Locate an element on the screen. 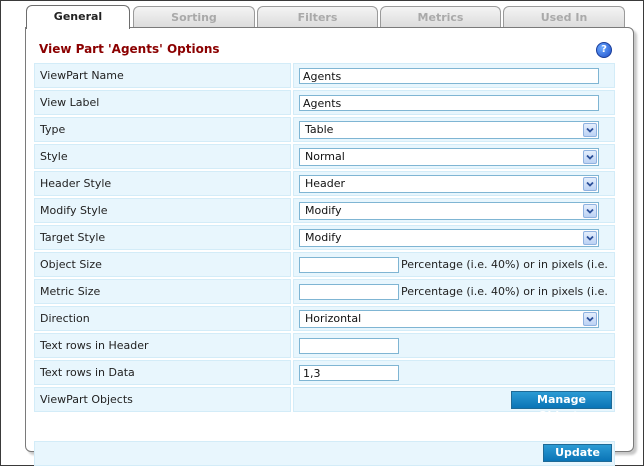  header-style-select: Header is located at coordinates (449, 184).